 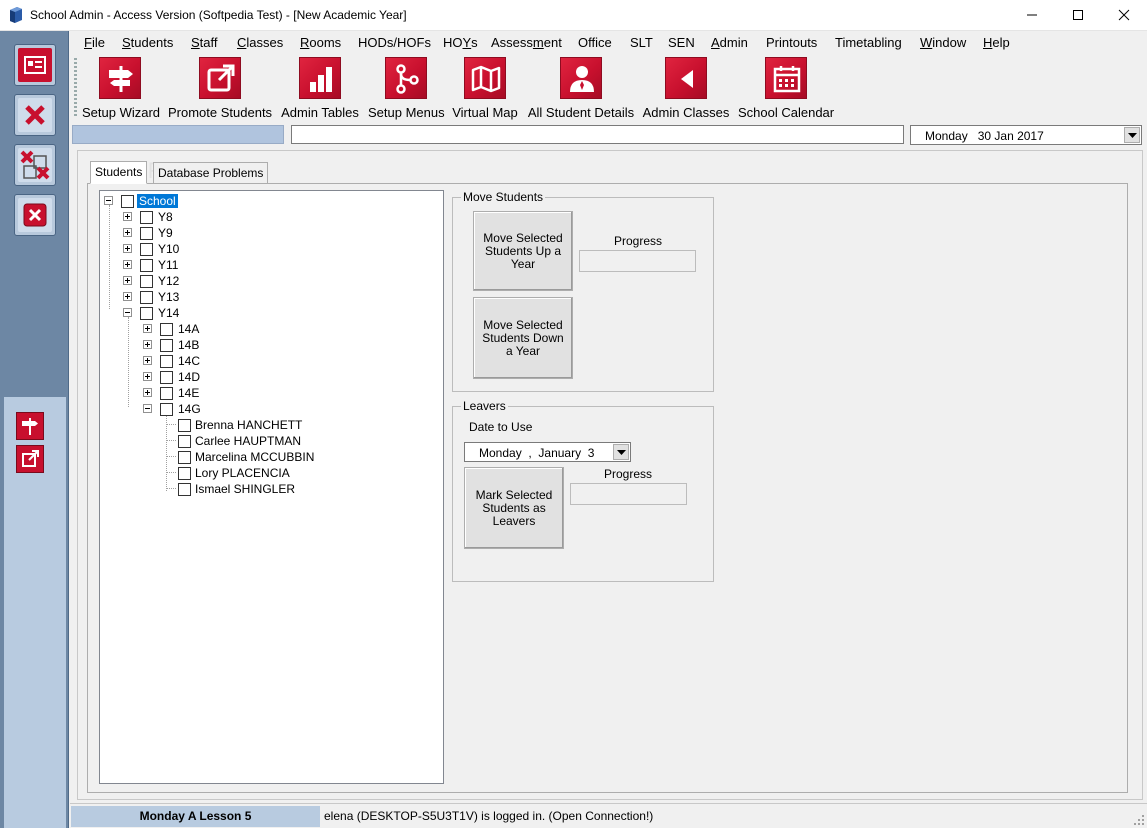 I want to click on menu-classes: Classes, so click(x=260, y=42).